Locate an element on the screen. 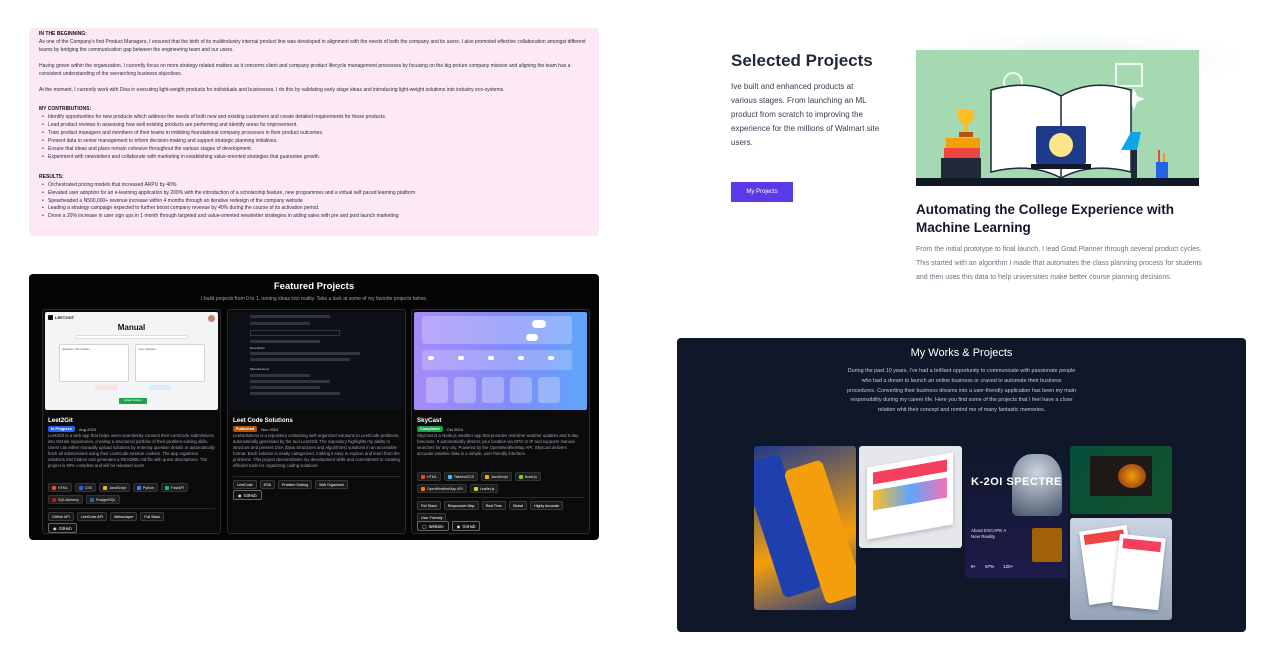 The height and width of the screenshot is (668, 1280). project-thumbnail-mobile-app is located at coordinates (805, 528).